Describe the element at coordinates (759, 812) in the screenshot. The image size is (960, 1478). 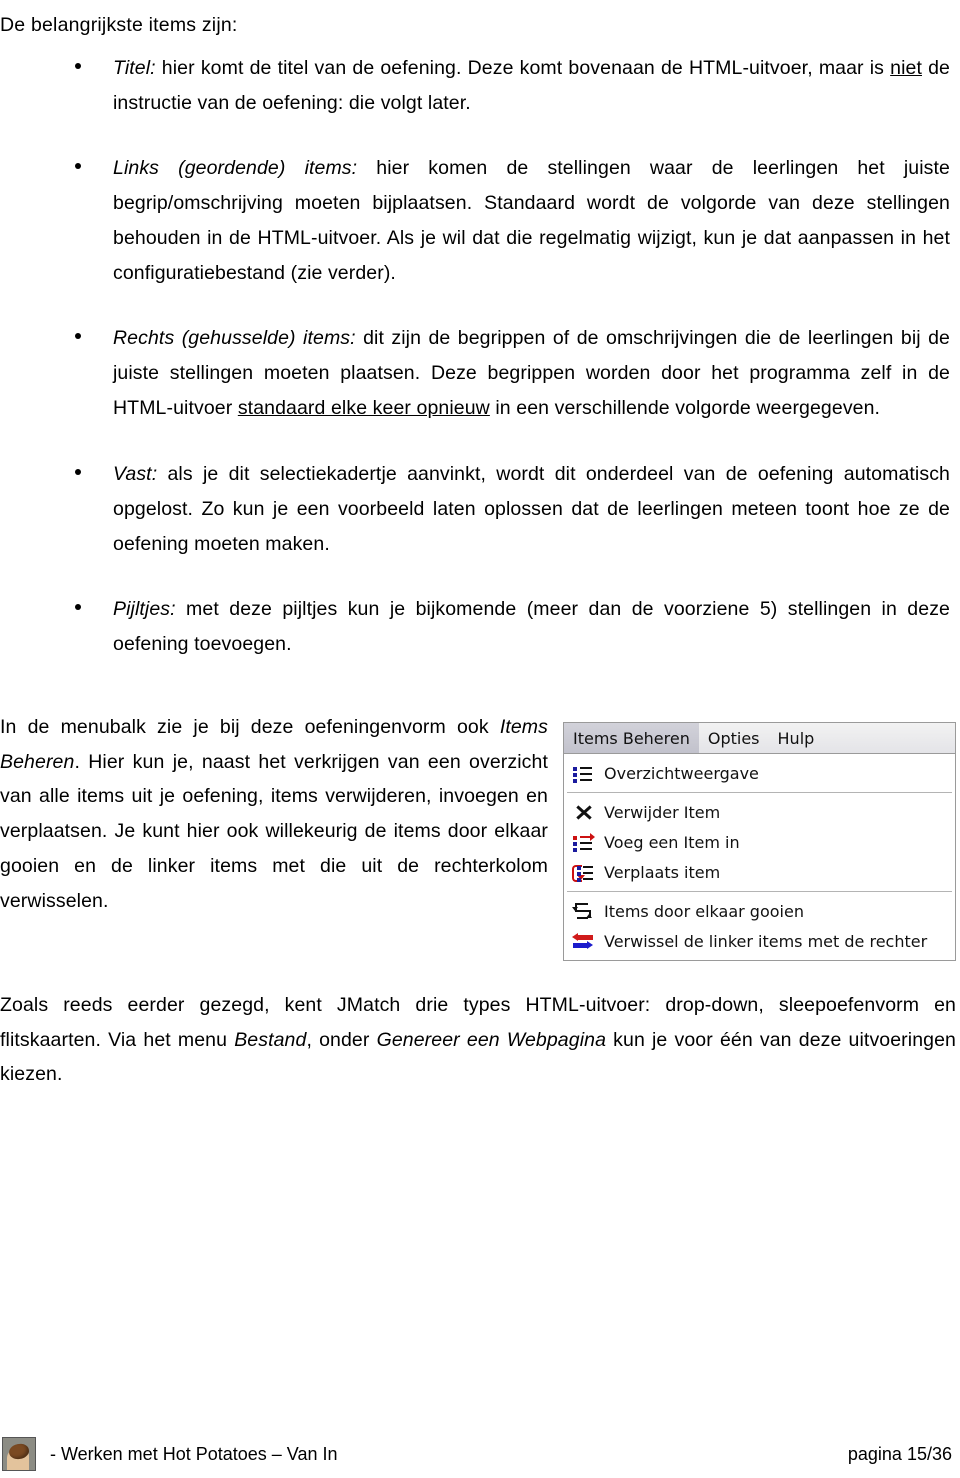
I see `menu-item-verwijder-item: Verwijder Item` at that location.